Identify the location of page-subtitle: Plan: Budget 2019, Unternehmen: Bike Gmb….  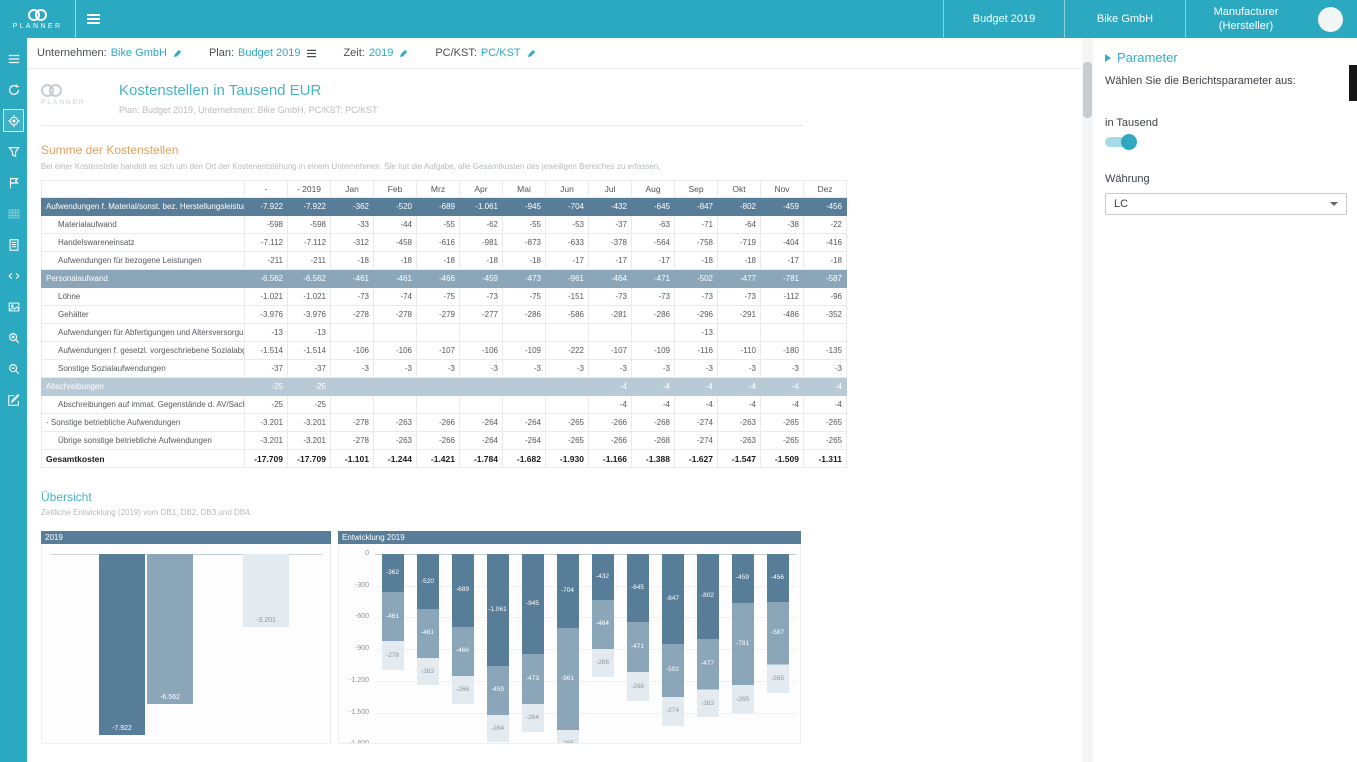
(248, 110).